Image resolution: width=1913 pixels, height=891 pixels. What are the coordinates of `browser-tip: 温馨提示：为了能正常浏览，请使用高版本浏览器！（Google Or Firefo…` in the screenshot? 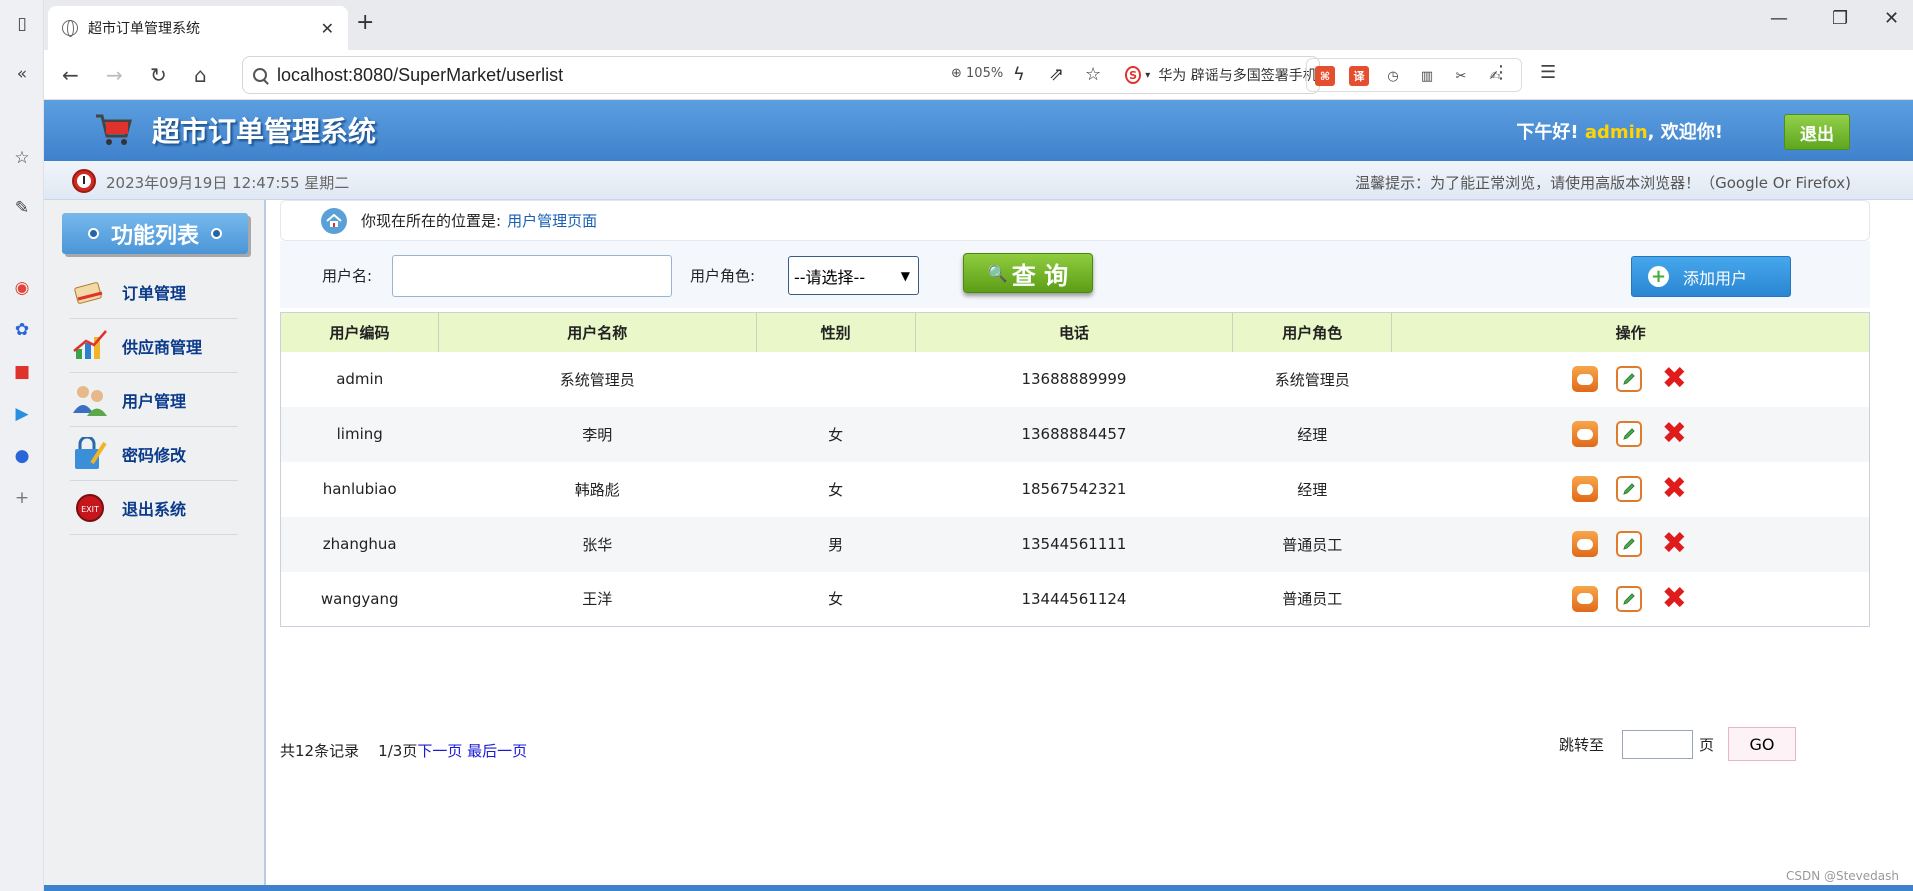 It's located at (1603, 183).